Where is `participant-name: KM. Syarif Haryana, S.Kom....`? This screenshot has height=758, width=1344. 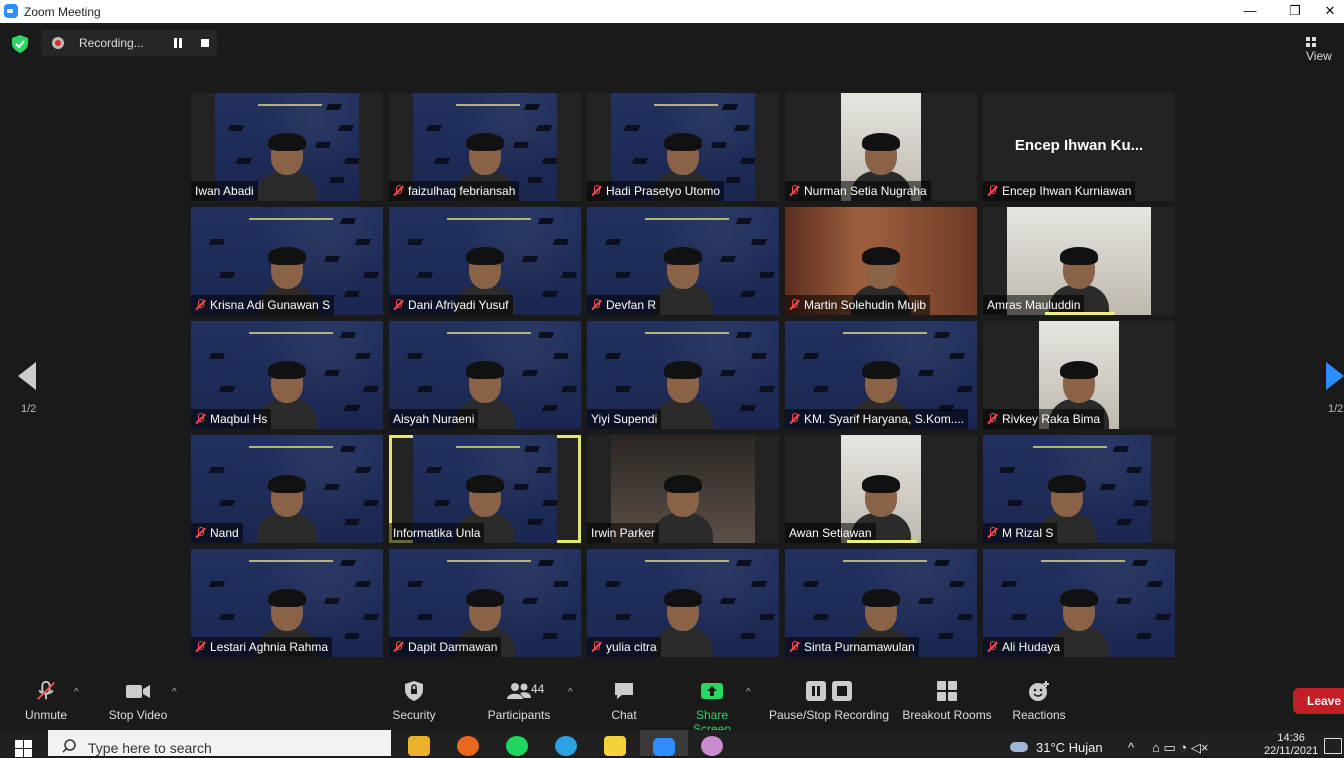
participant-name: KM. Syarif Haryana, S.Kom.... is located at coordinates (884, 419).